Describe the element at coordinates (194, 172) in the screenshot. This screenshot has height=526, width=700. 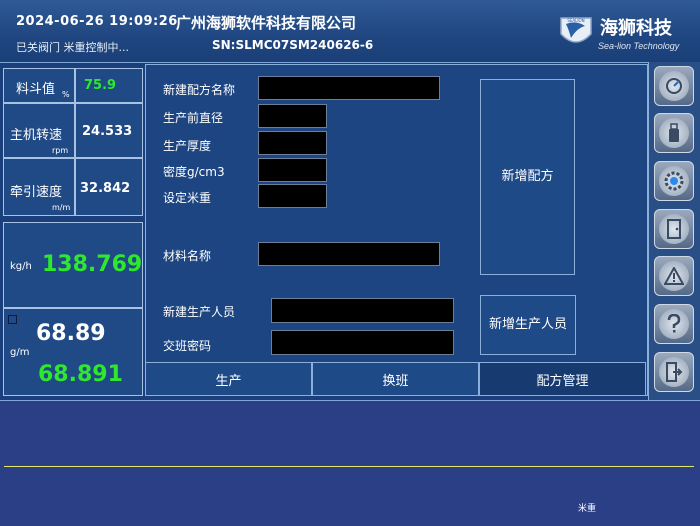
I see `density-label: 密度g/cm3` at that location.